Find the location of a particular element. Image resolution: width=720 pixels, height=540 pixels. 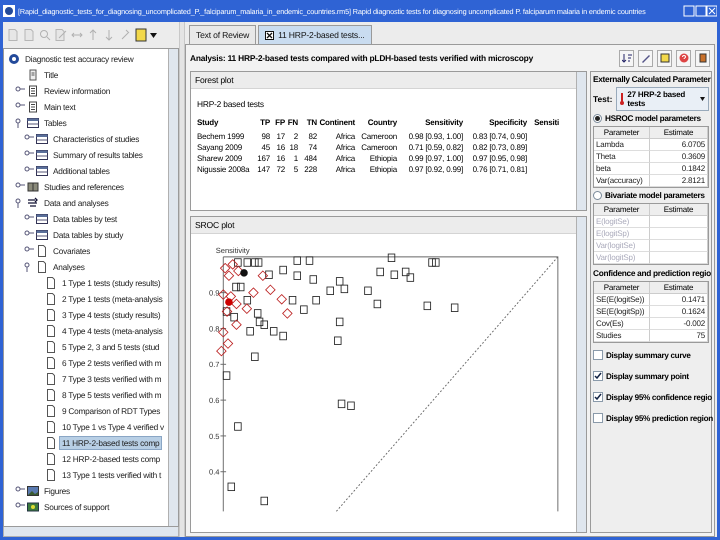

table-cell: 2.8121 is located at coordinates (679, 181).